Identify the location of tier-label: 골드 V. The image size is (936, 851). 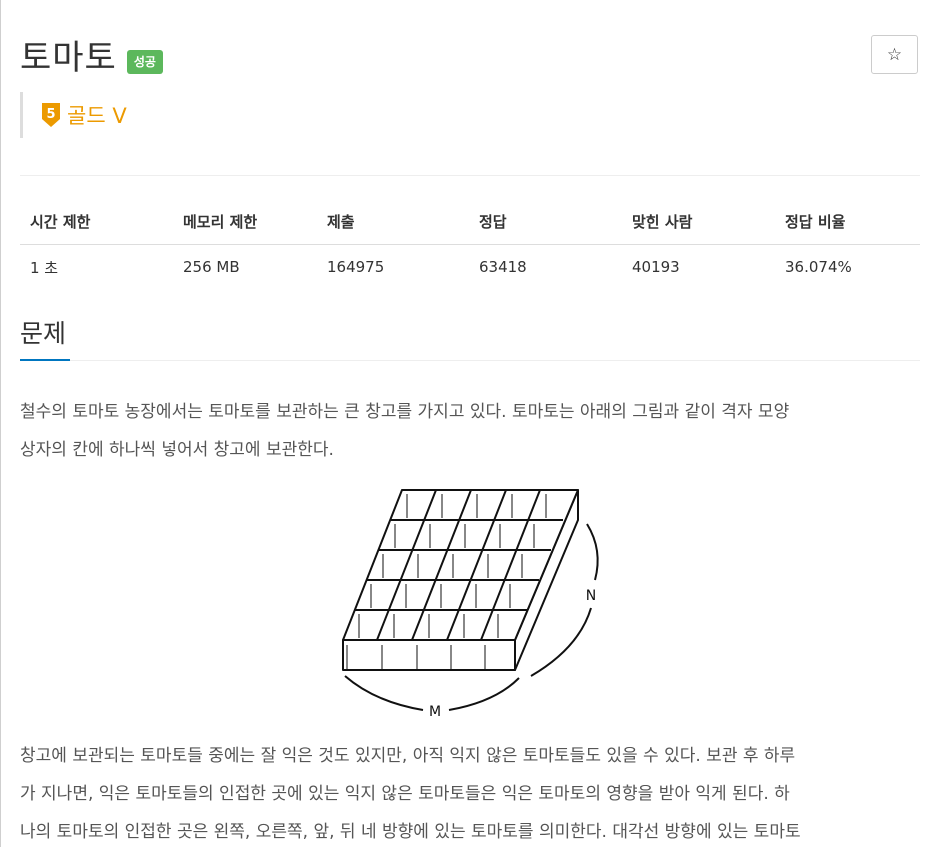
(97, 115).